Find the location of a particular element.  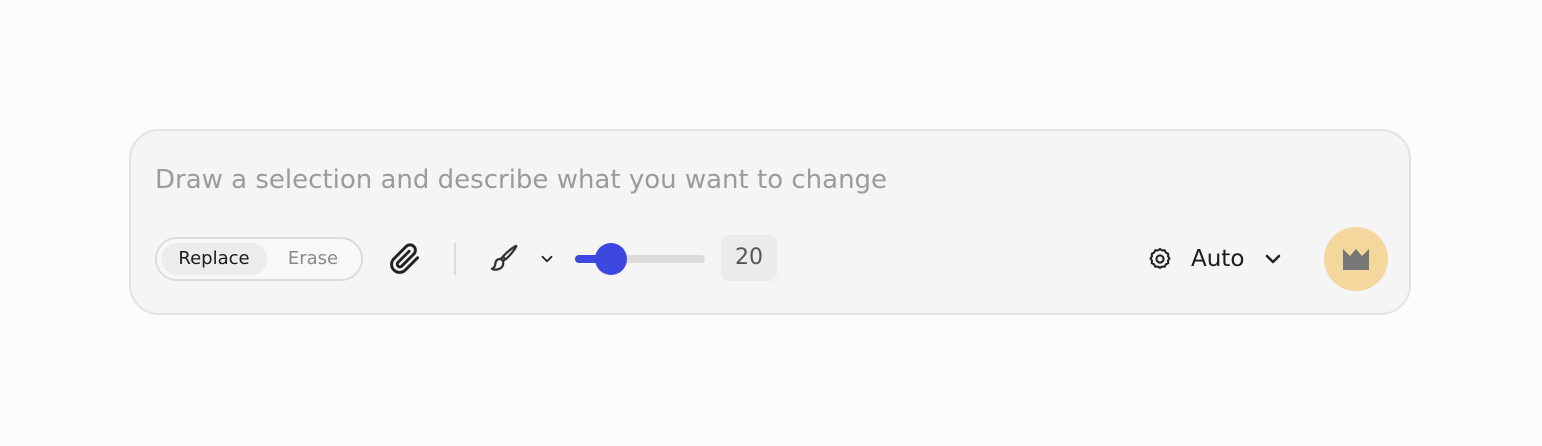

brush-icon is located at coordinates (504, 257).